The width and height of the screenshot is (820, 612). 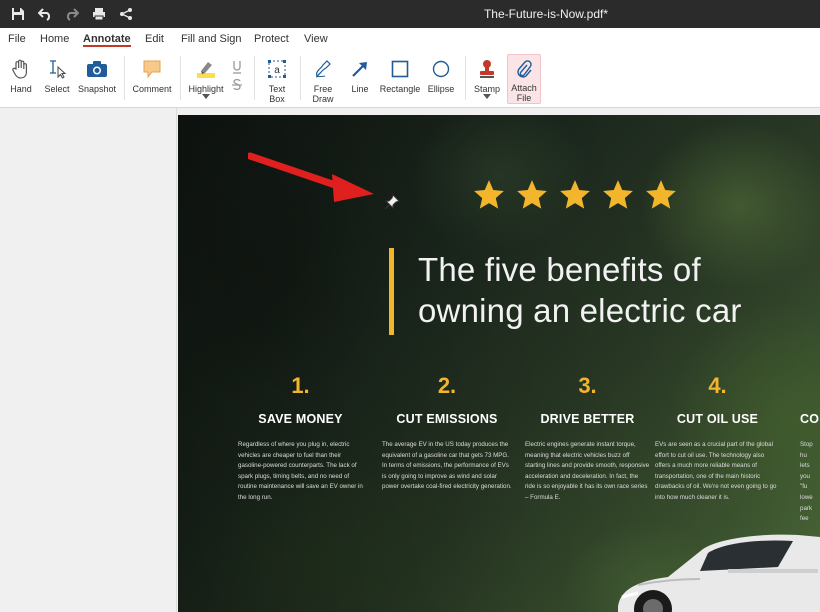 I want to click on menu-view: View, so click(x=316, y=40).